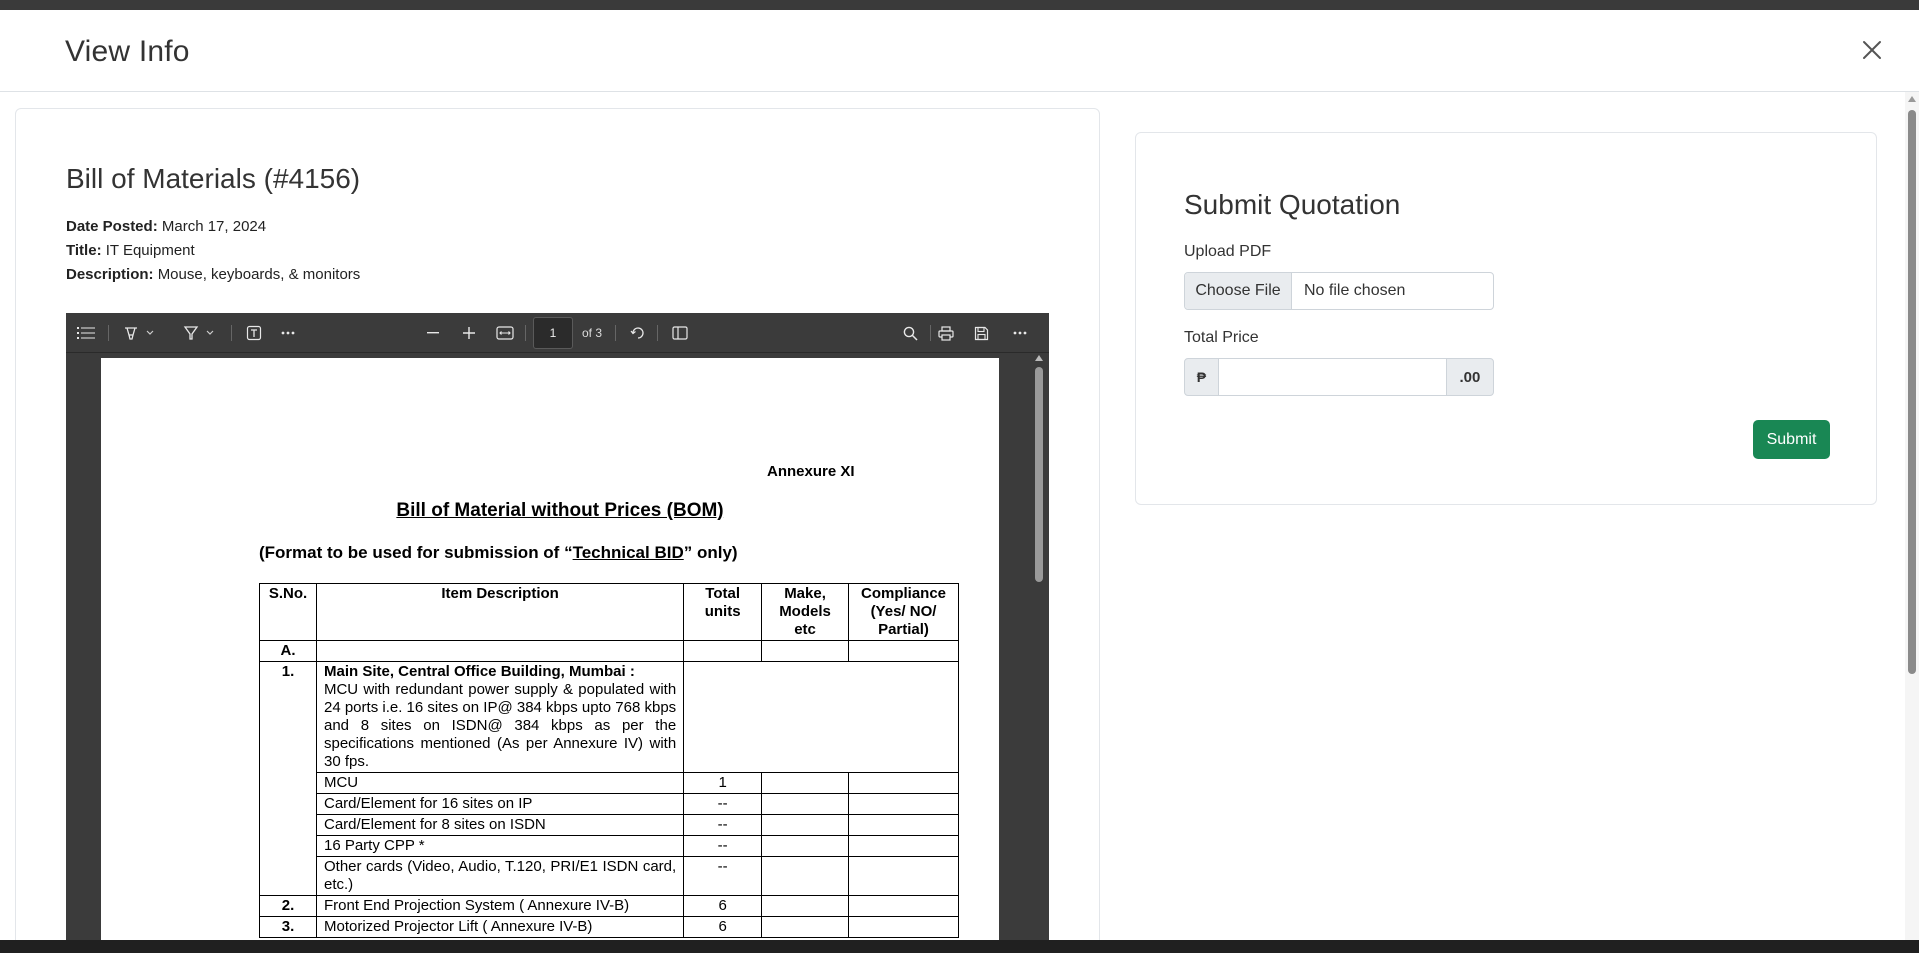 The height and width of the screenshot is (953, 1919). Describe the element at coordinates (150, 250) in the screenshot. I see `title-value: IT Equipment` at that location.